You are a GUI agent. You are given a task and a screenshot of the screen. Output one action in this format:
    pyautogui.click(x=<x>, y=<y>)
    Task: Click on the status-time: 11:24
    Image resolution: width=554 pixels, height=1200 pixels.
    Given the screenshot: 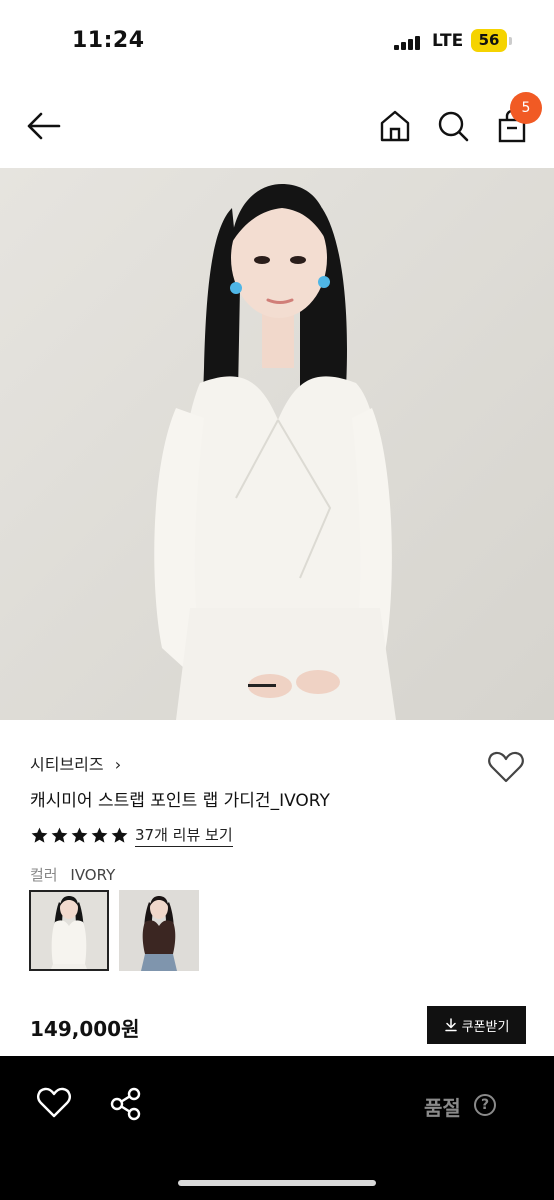 What is the action you would take?
    pyautogui.click(x=108, y=40)
    